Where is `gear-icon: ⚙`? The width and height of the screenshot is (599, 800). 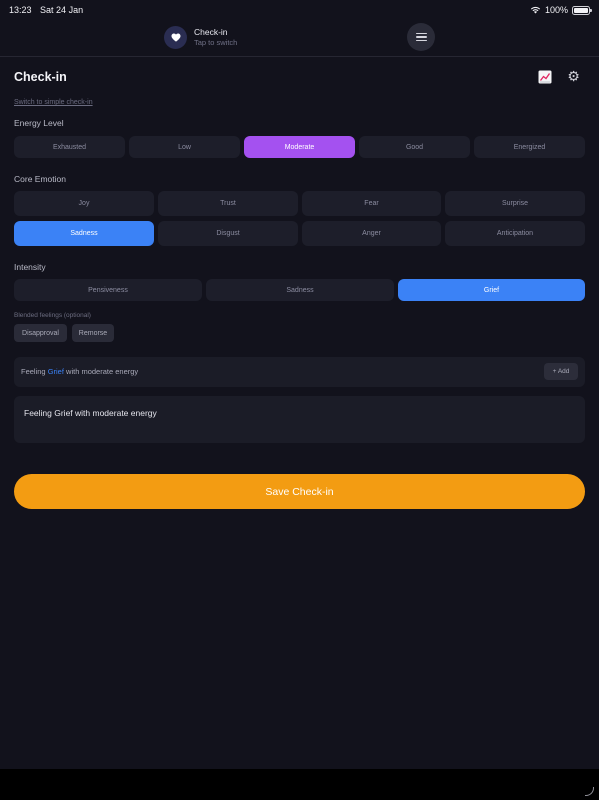
gear-icon: ⚙ is located at coordinates (573, 76).